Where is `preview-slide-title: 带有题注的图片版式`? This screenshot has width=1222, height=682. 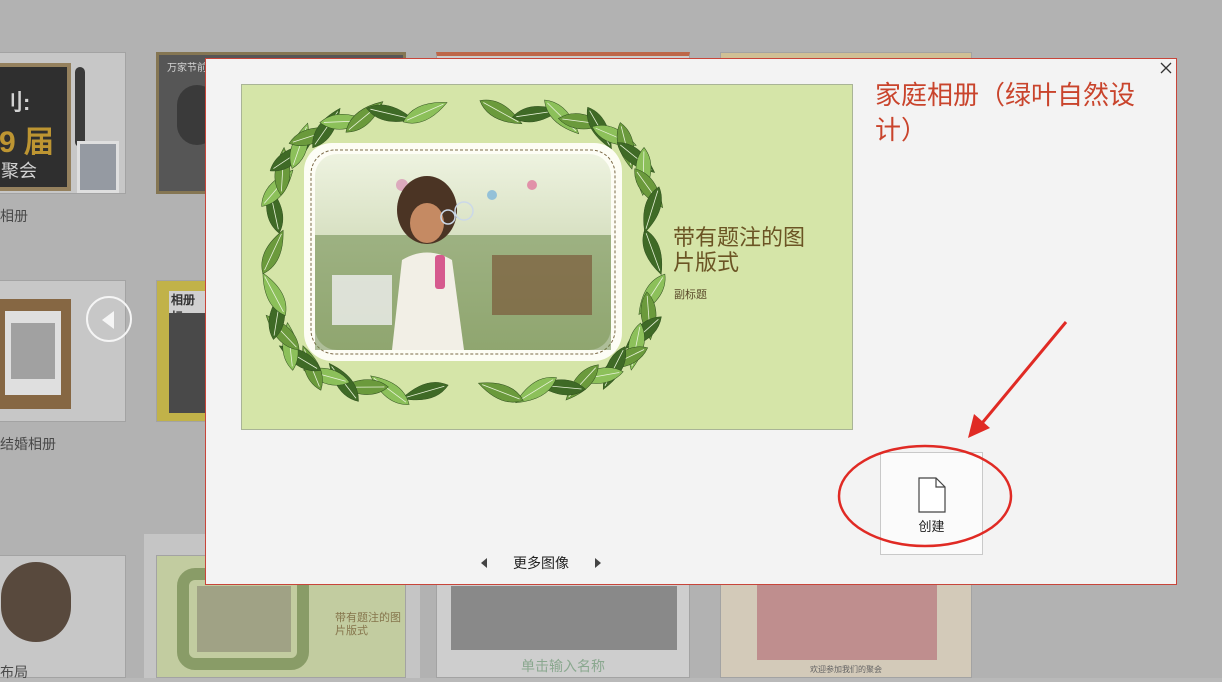 preview-slide-title: 带有题注的图片版式 is located at coordinates (748, 251).